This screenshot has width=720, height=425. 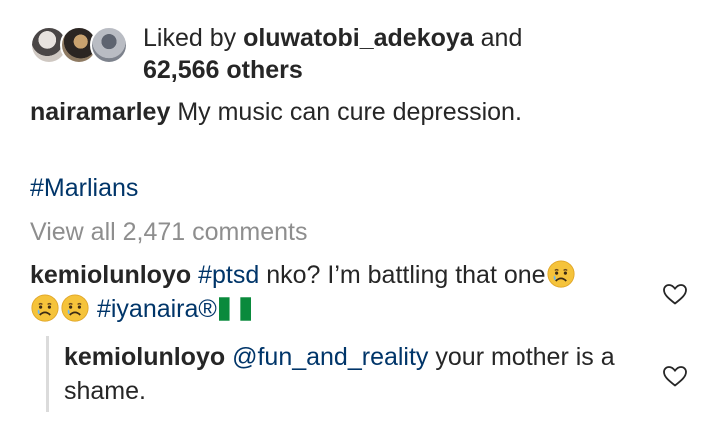 I want to click on liker-username-link: oluwatobi_adekoya, so click(x=358, y=38).